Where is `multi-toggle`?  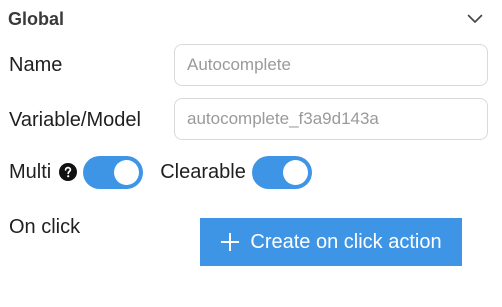 multi-toggle is located at coordinates (113, 172).